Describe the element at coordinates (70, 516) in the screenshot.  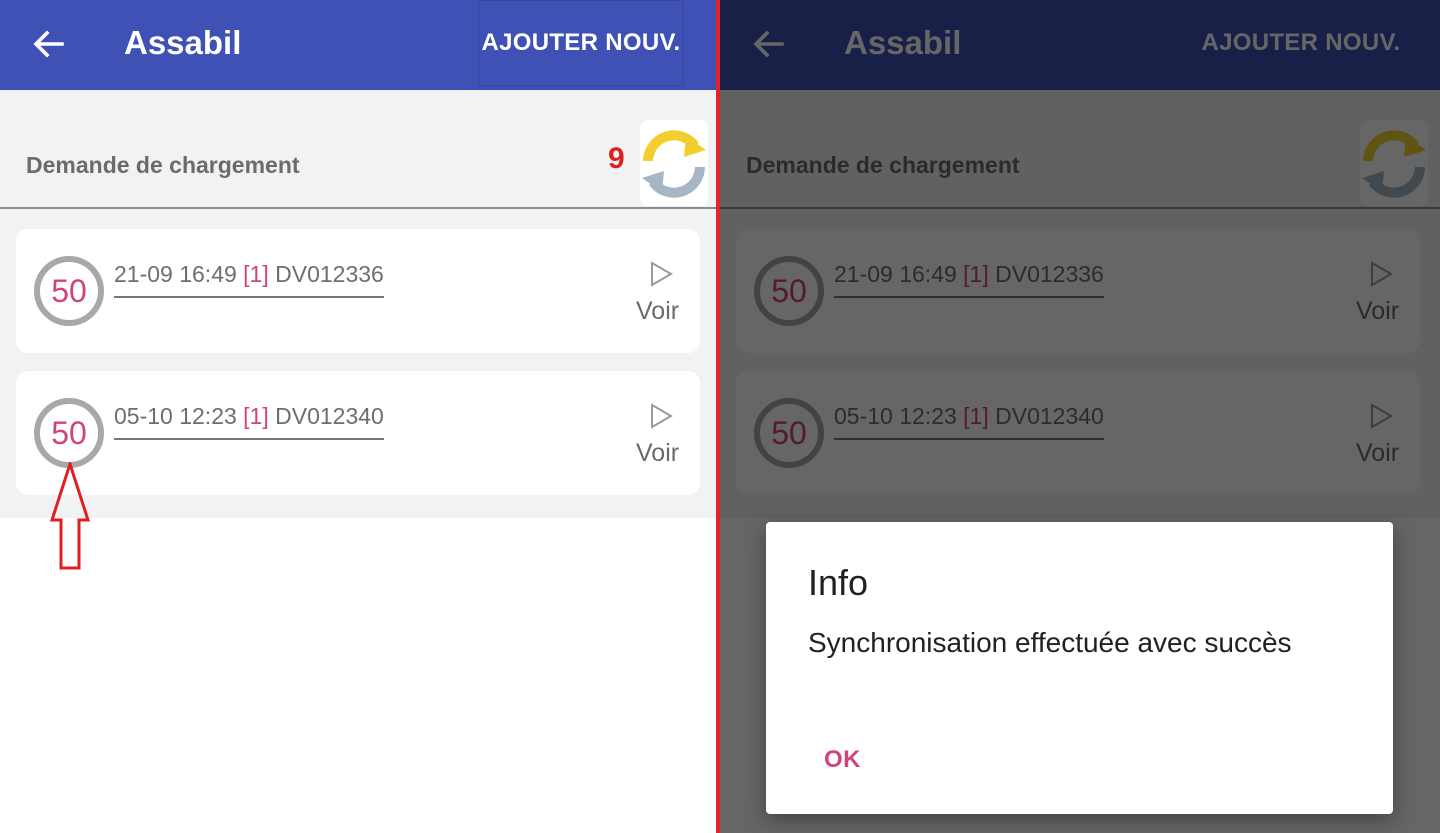
I see `up-arrow-annotation` at that location.